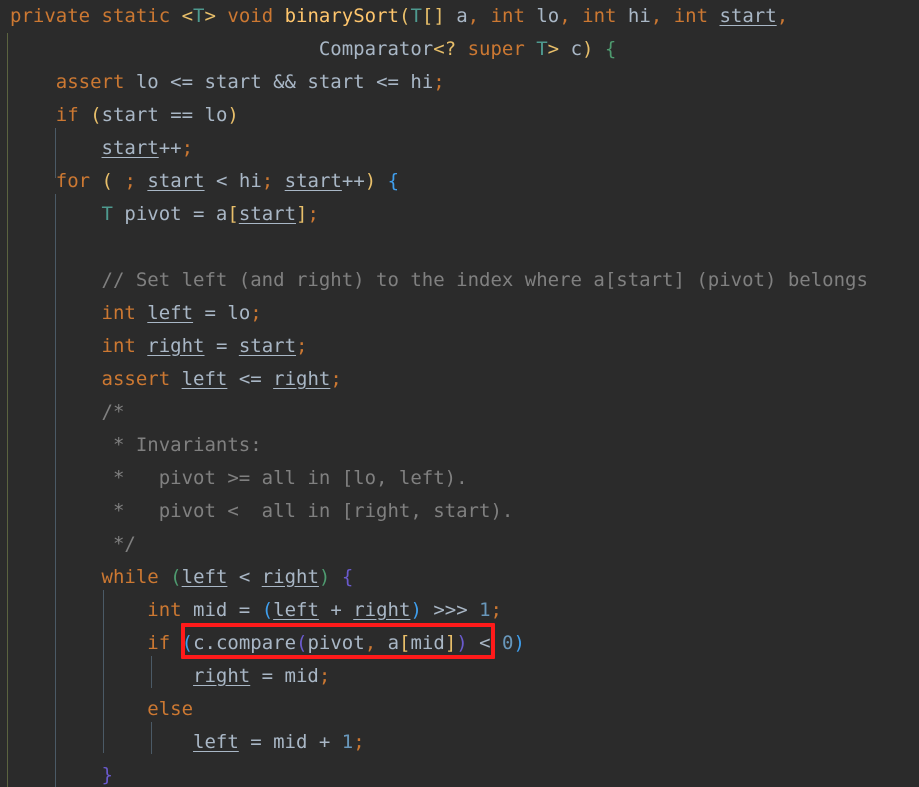 The image size is (919, 787). I want to click on code-token: while, so click(130, 577).